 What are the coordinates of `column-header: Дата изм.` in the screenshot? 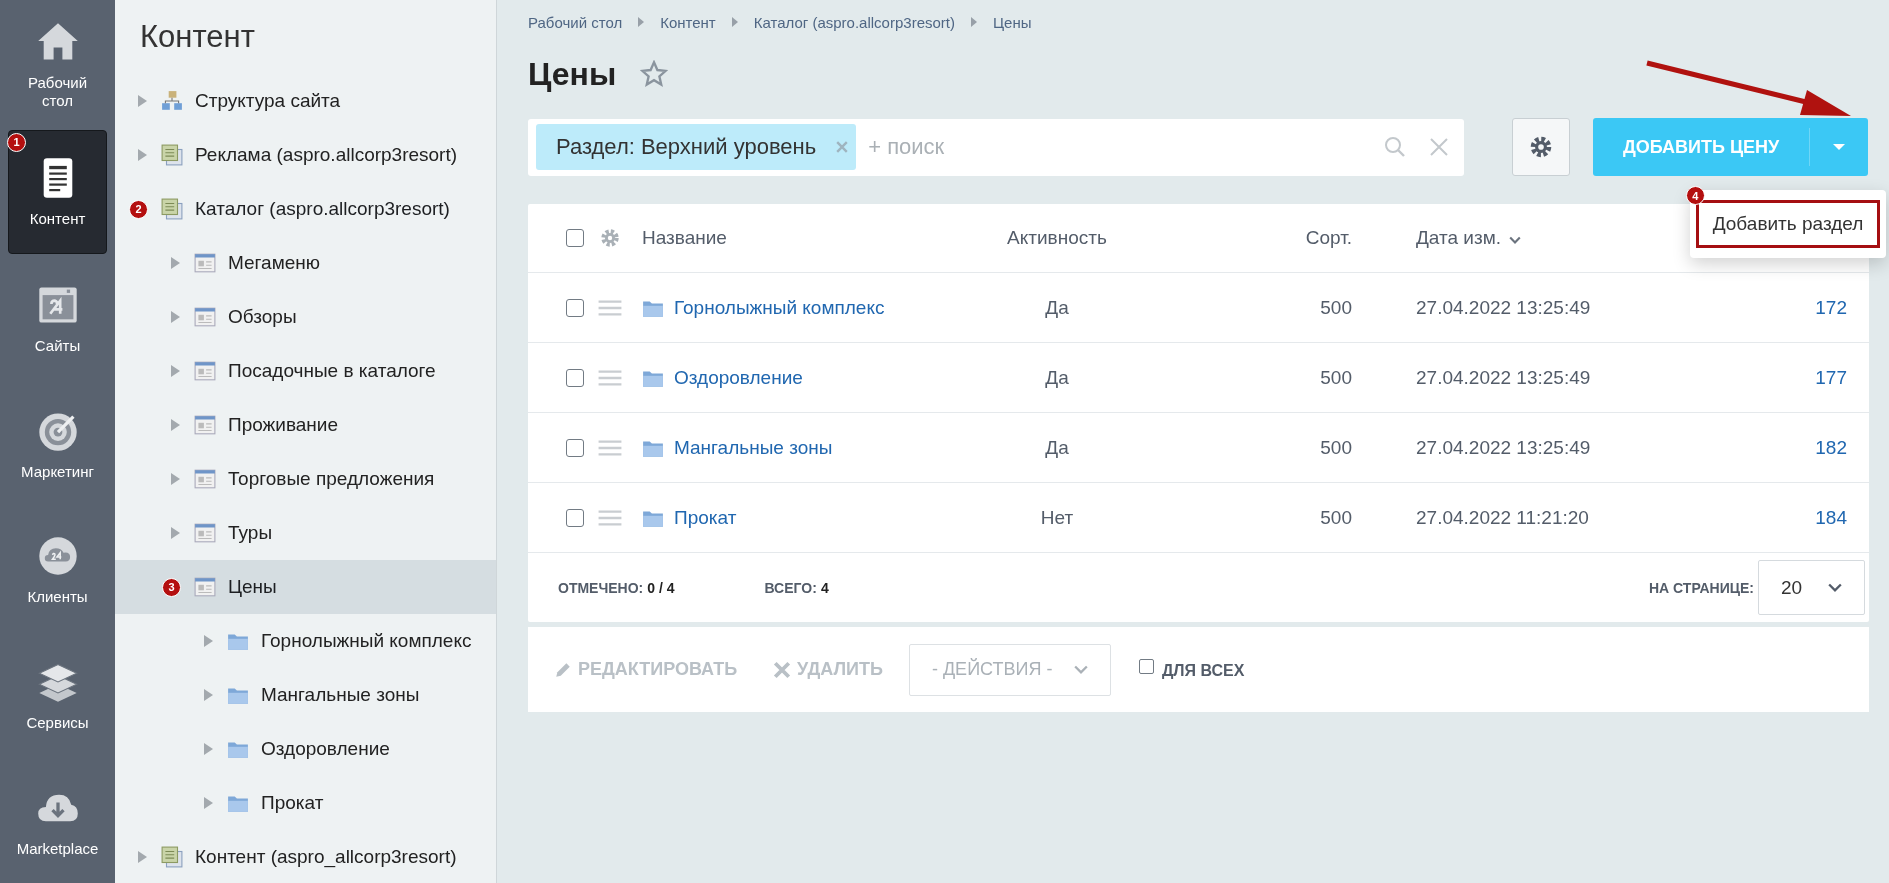 It's located at (1459, 238).